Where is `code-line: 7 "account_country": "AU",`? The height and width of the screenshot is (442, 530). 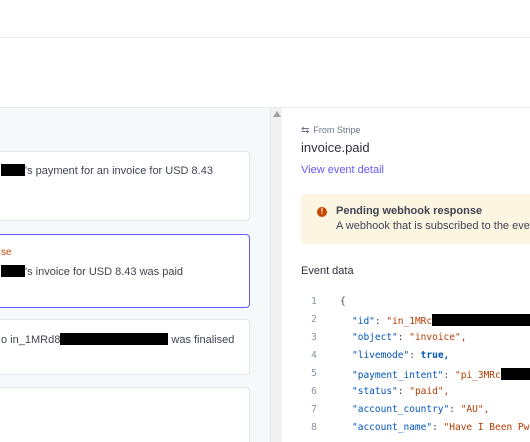 code-line: 7 "account_country": "AU", is located at coordinates (395, 413).